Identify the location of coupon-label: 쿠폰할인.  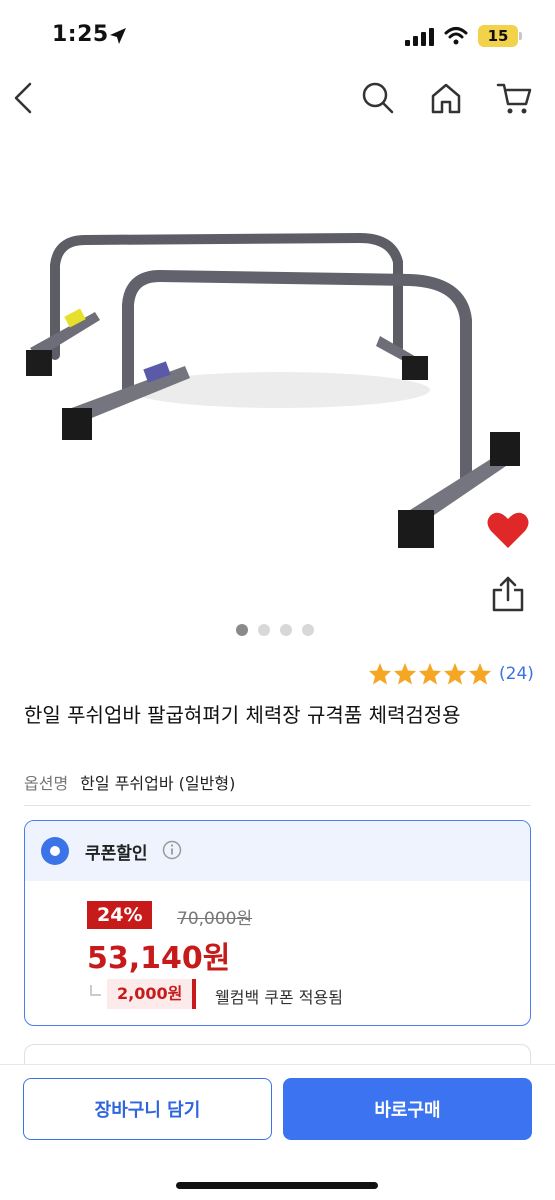
(116, 854).